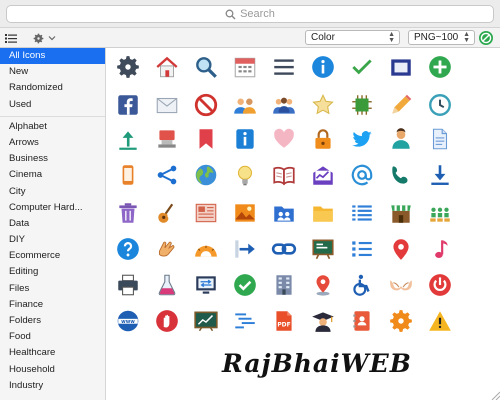 The height and width of the screenshot is (400, 500). Describe the element at coordinates (167, 321) in the screenshot. I see `stop-hand-icon` at that location.